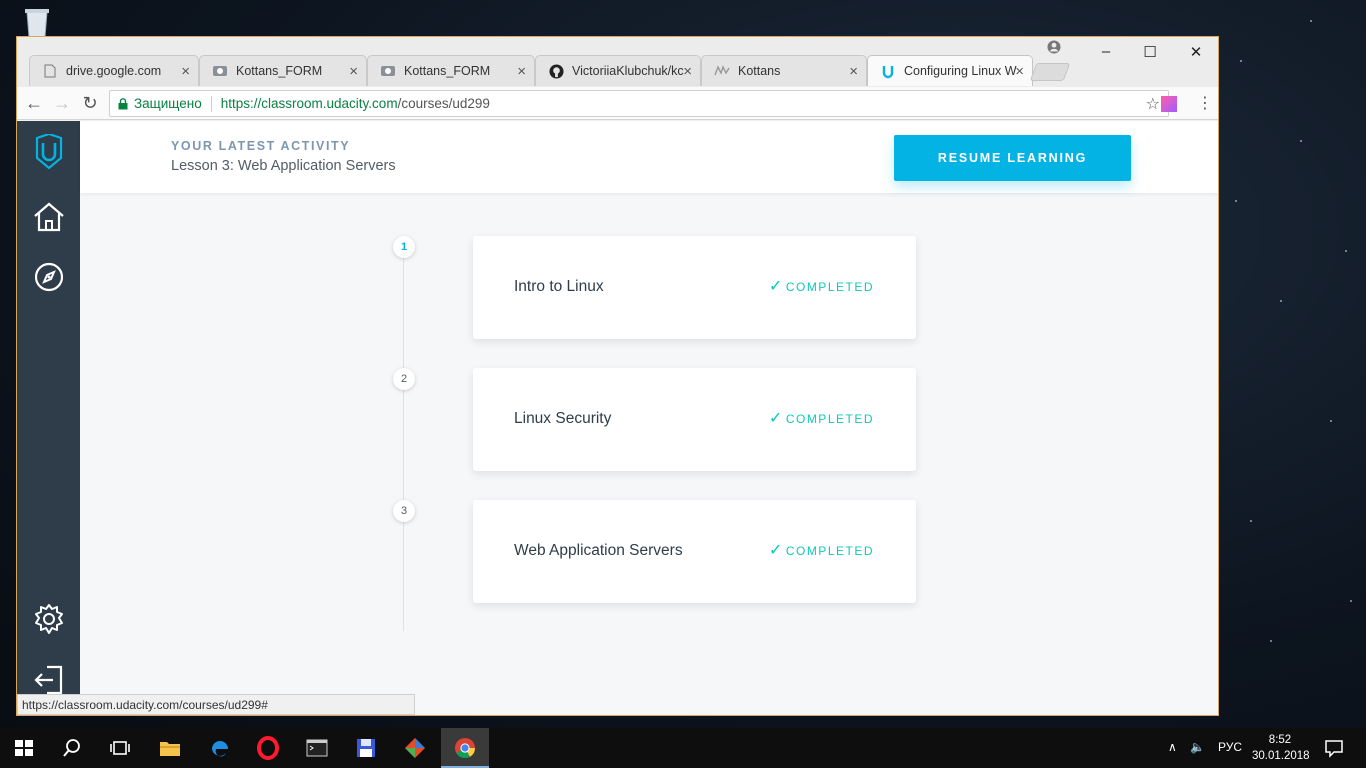 This screenshot has height=768, width=1366. Describe the element at coordinates (1150, 52) in the screenshot. I see `maximize-icon: ☐` at that location.